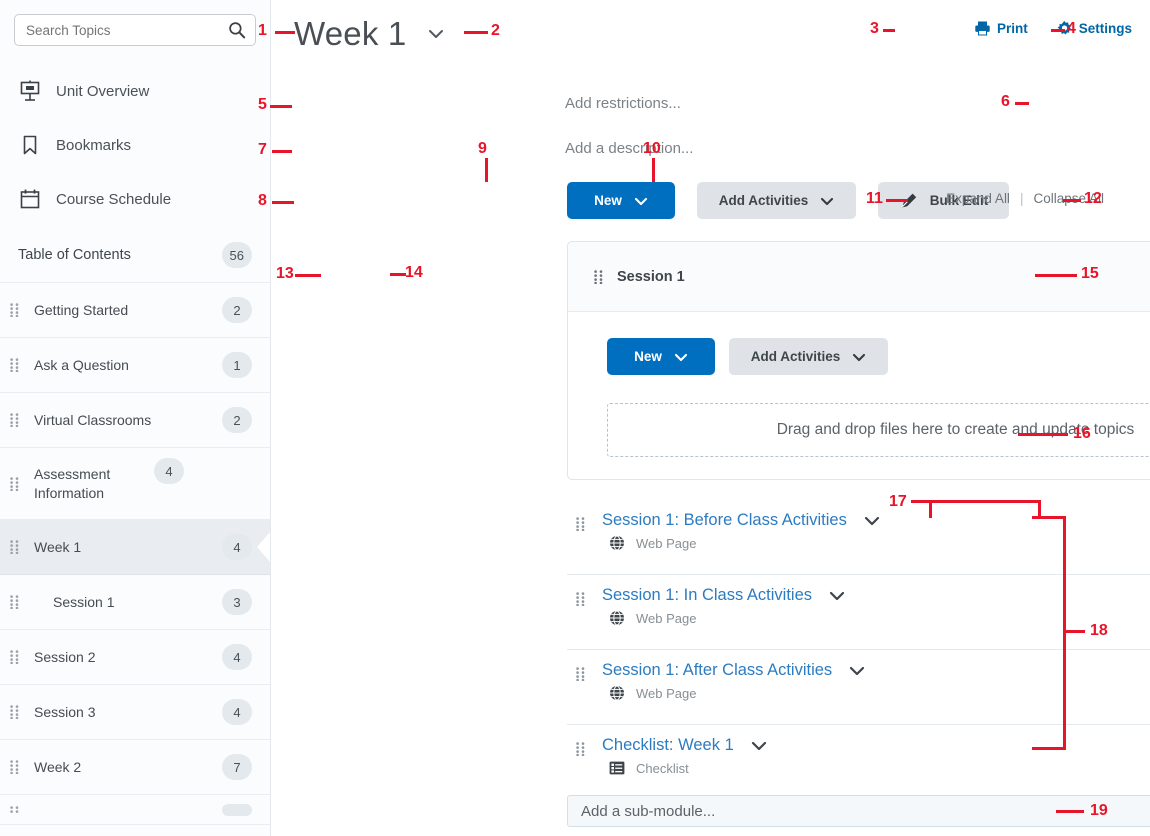  What do you see at coordinates (81, 309) in the screenshot?
I see `toc-item-label: Getting Started` at bounding box center [81, 309].